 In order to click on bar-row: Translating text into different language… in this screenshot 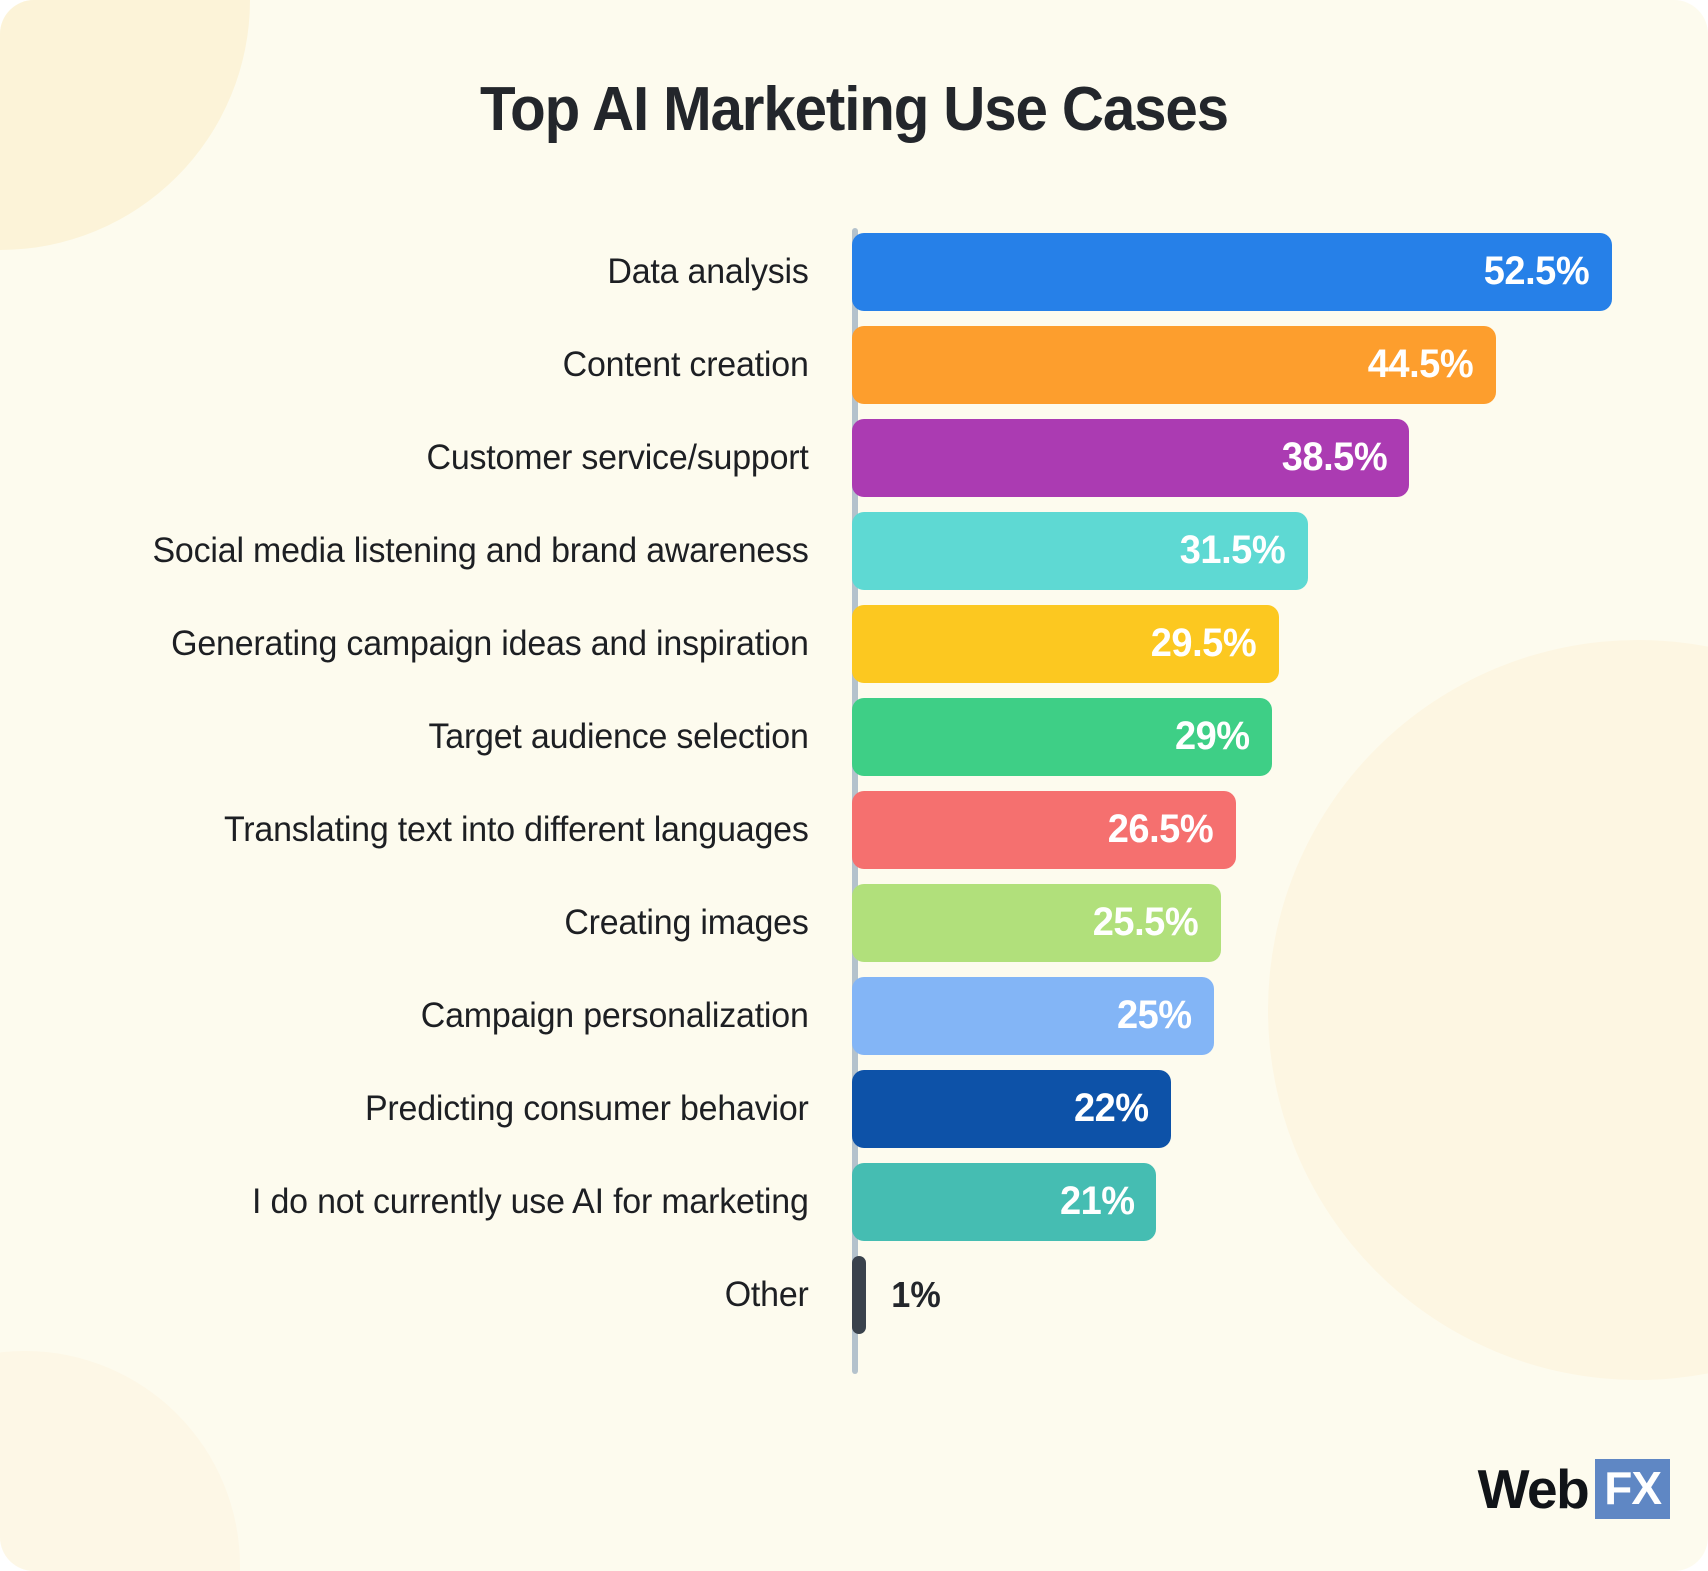, I will do `click(854, 829)`.